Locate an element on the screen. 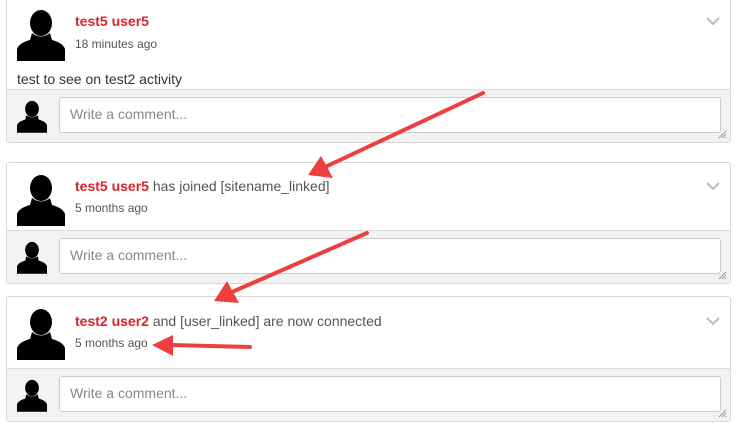 This screenshot has width=747, height=432. activity-action-text: and [user_linked] are now connected is located at coordinates (267, 321).